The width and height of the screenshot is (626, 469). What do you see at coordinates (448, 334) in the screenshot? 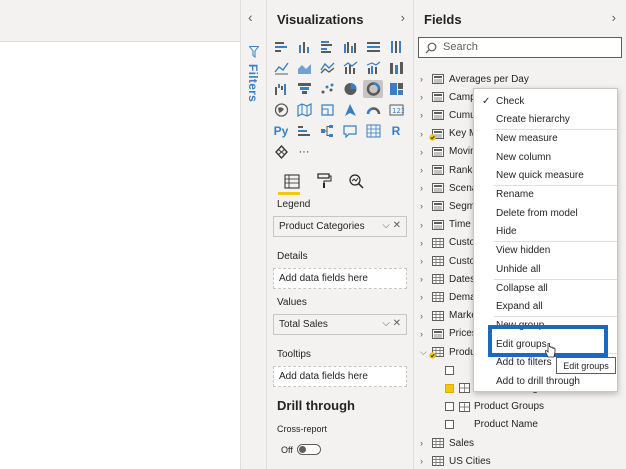
I see `field-table-row: › Prices` at bounding box center [448, 334].